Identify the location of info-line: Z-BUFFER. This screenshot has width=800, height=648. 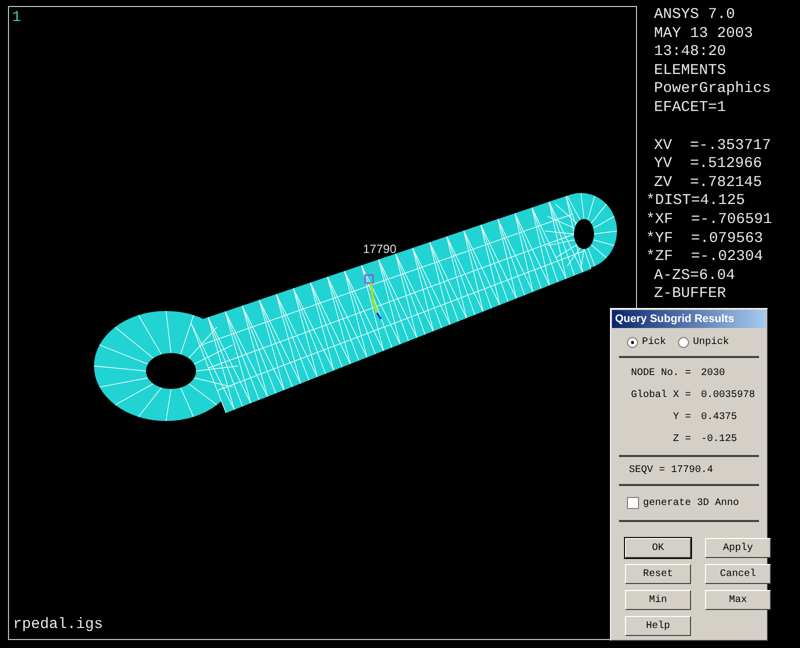
(690, 294).